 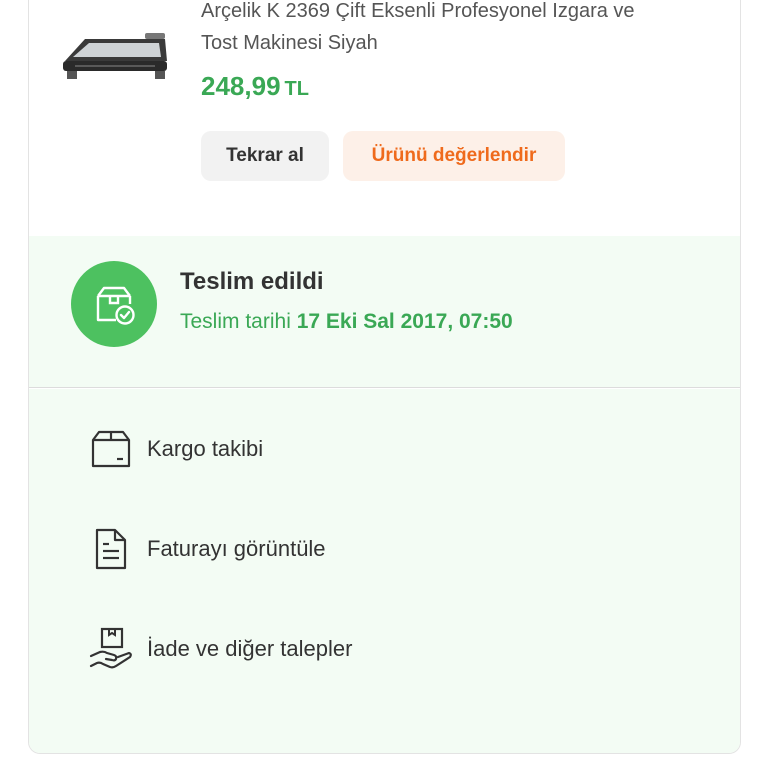 What do you see at coordinates (404, 321) in the screenshot?
I see `delivery-date-value: 17 Eki Sal 2017, 07:50` at bounding box center [404, 321].